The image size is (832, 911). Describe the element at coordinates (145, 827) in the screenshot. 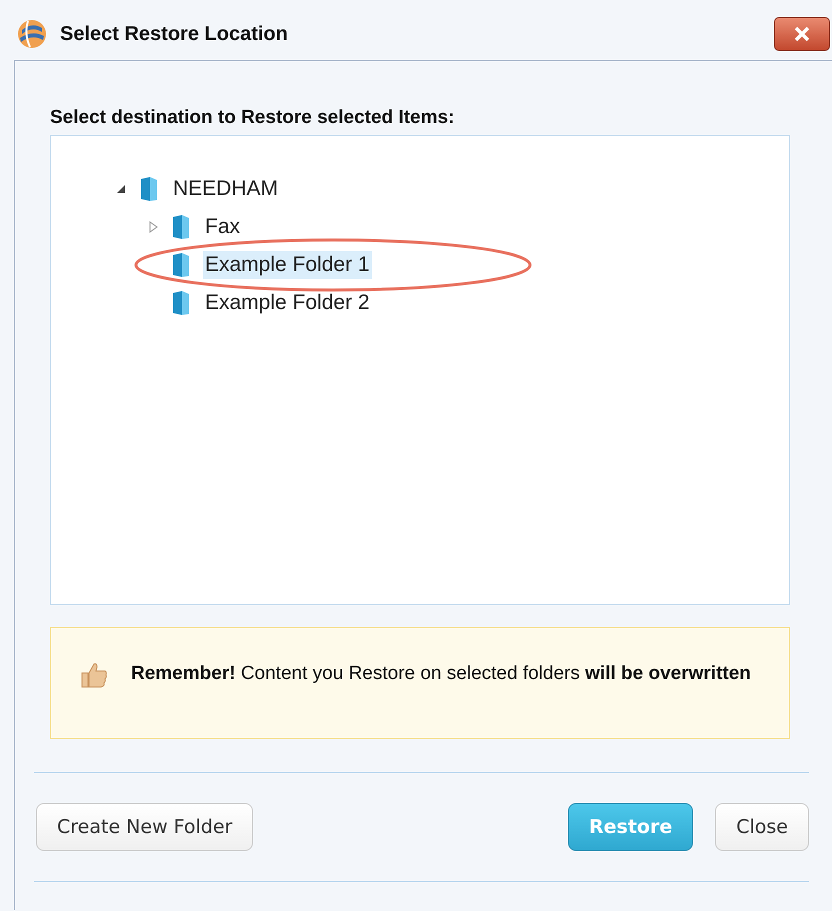

I see `create-folder-button: Create New Folder` at that location.